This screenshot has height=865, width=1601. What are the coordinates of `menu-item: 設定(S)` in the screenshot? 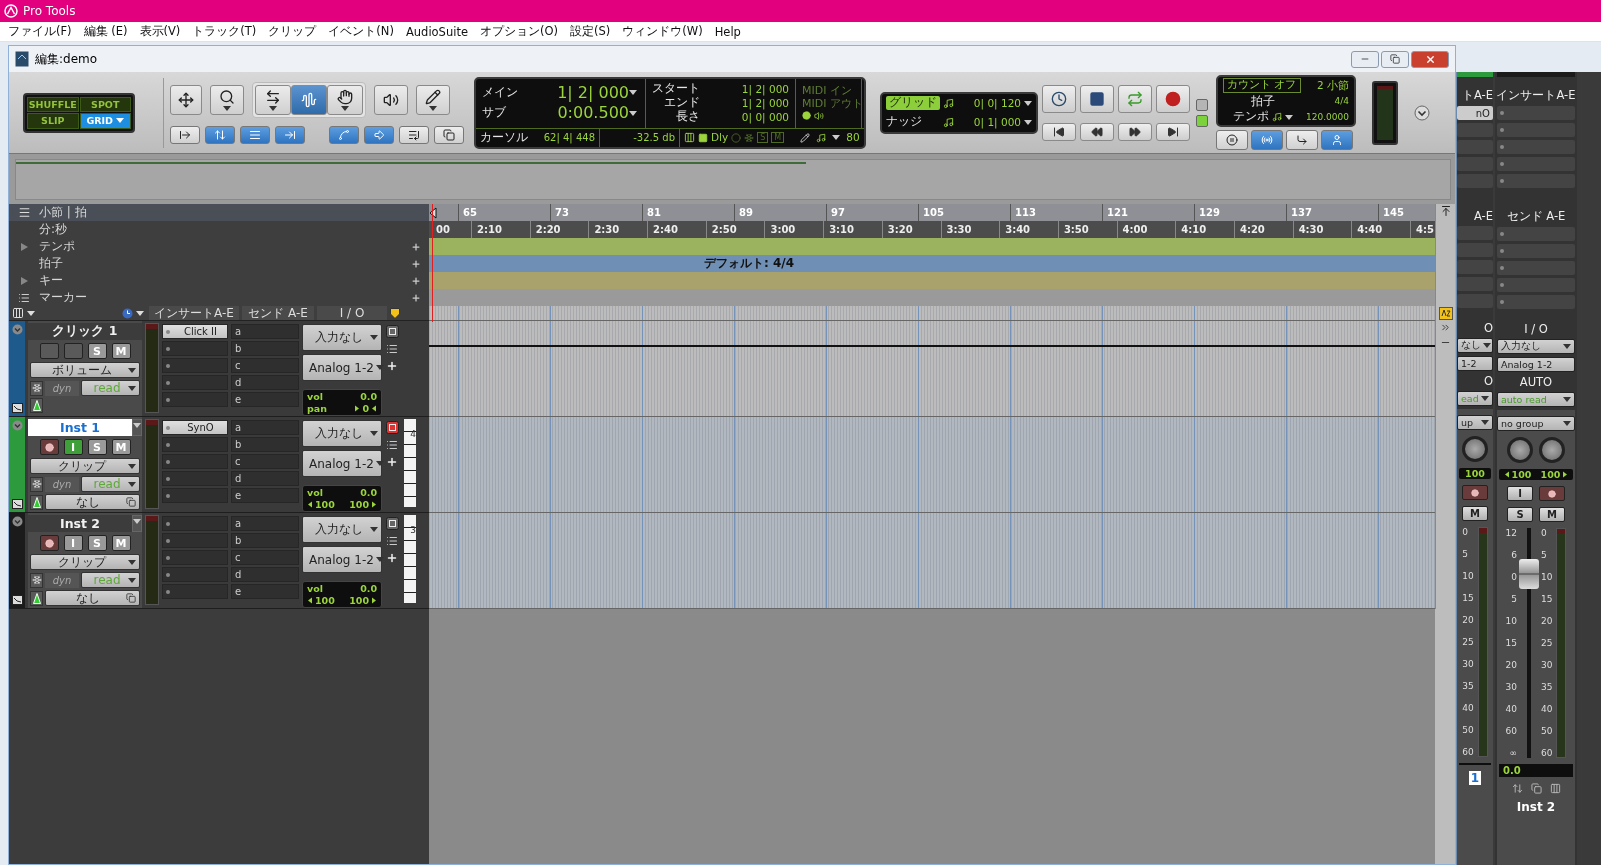 It's located at (590, 31).